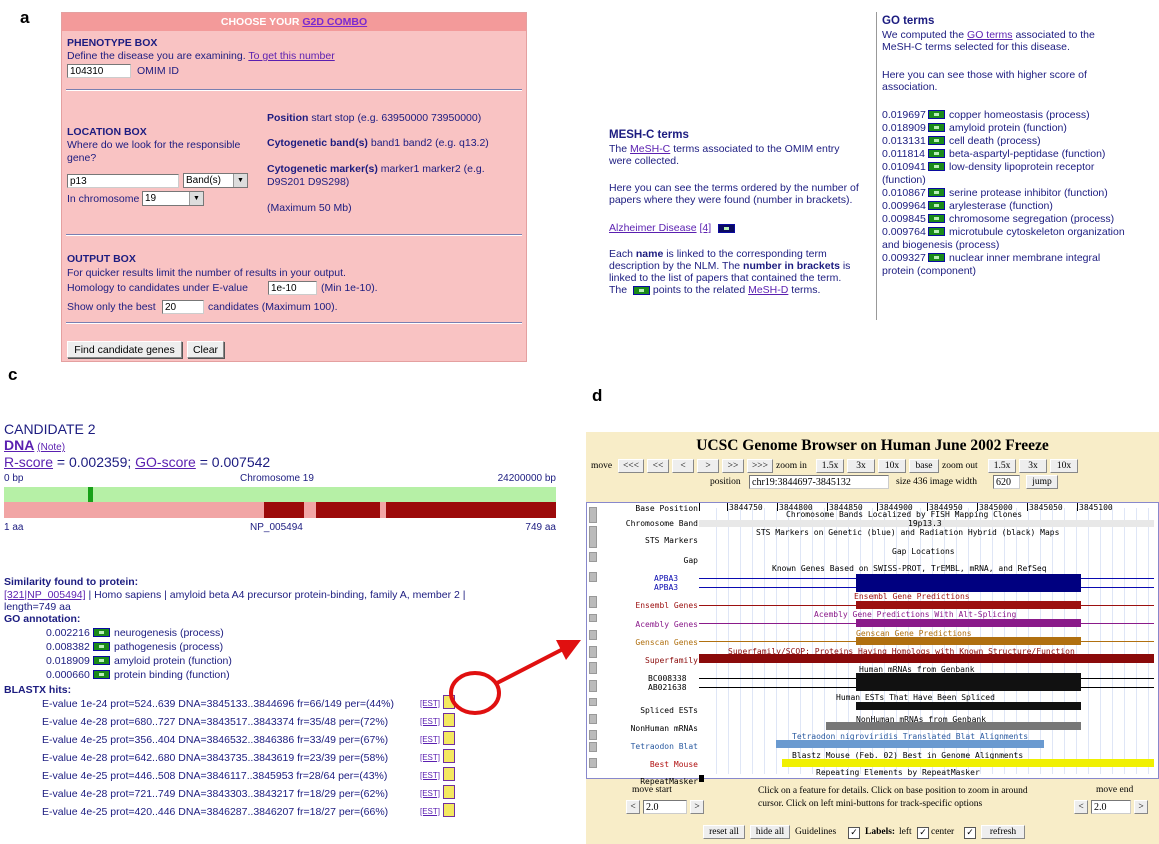 The image size is (1159, 844). What do you see at coordinates (968, 605) in the screenshot?
I see `ensembl-block` at bounding box center [968, 605].